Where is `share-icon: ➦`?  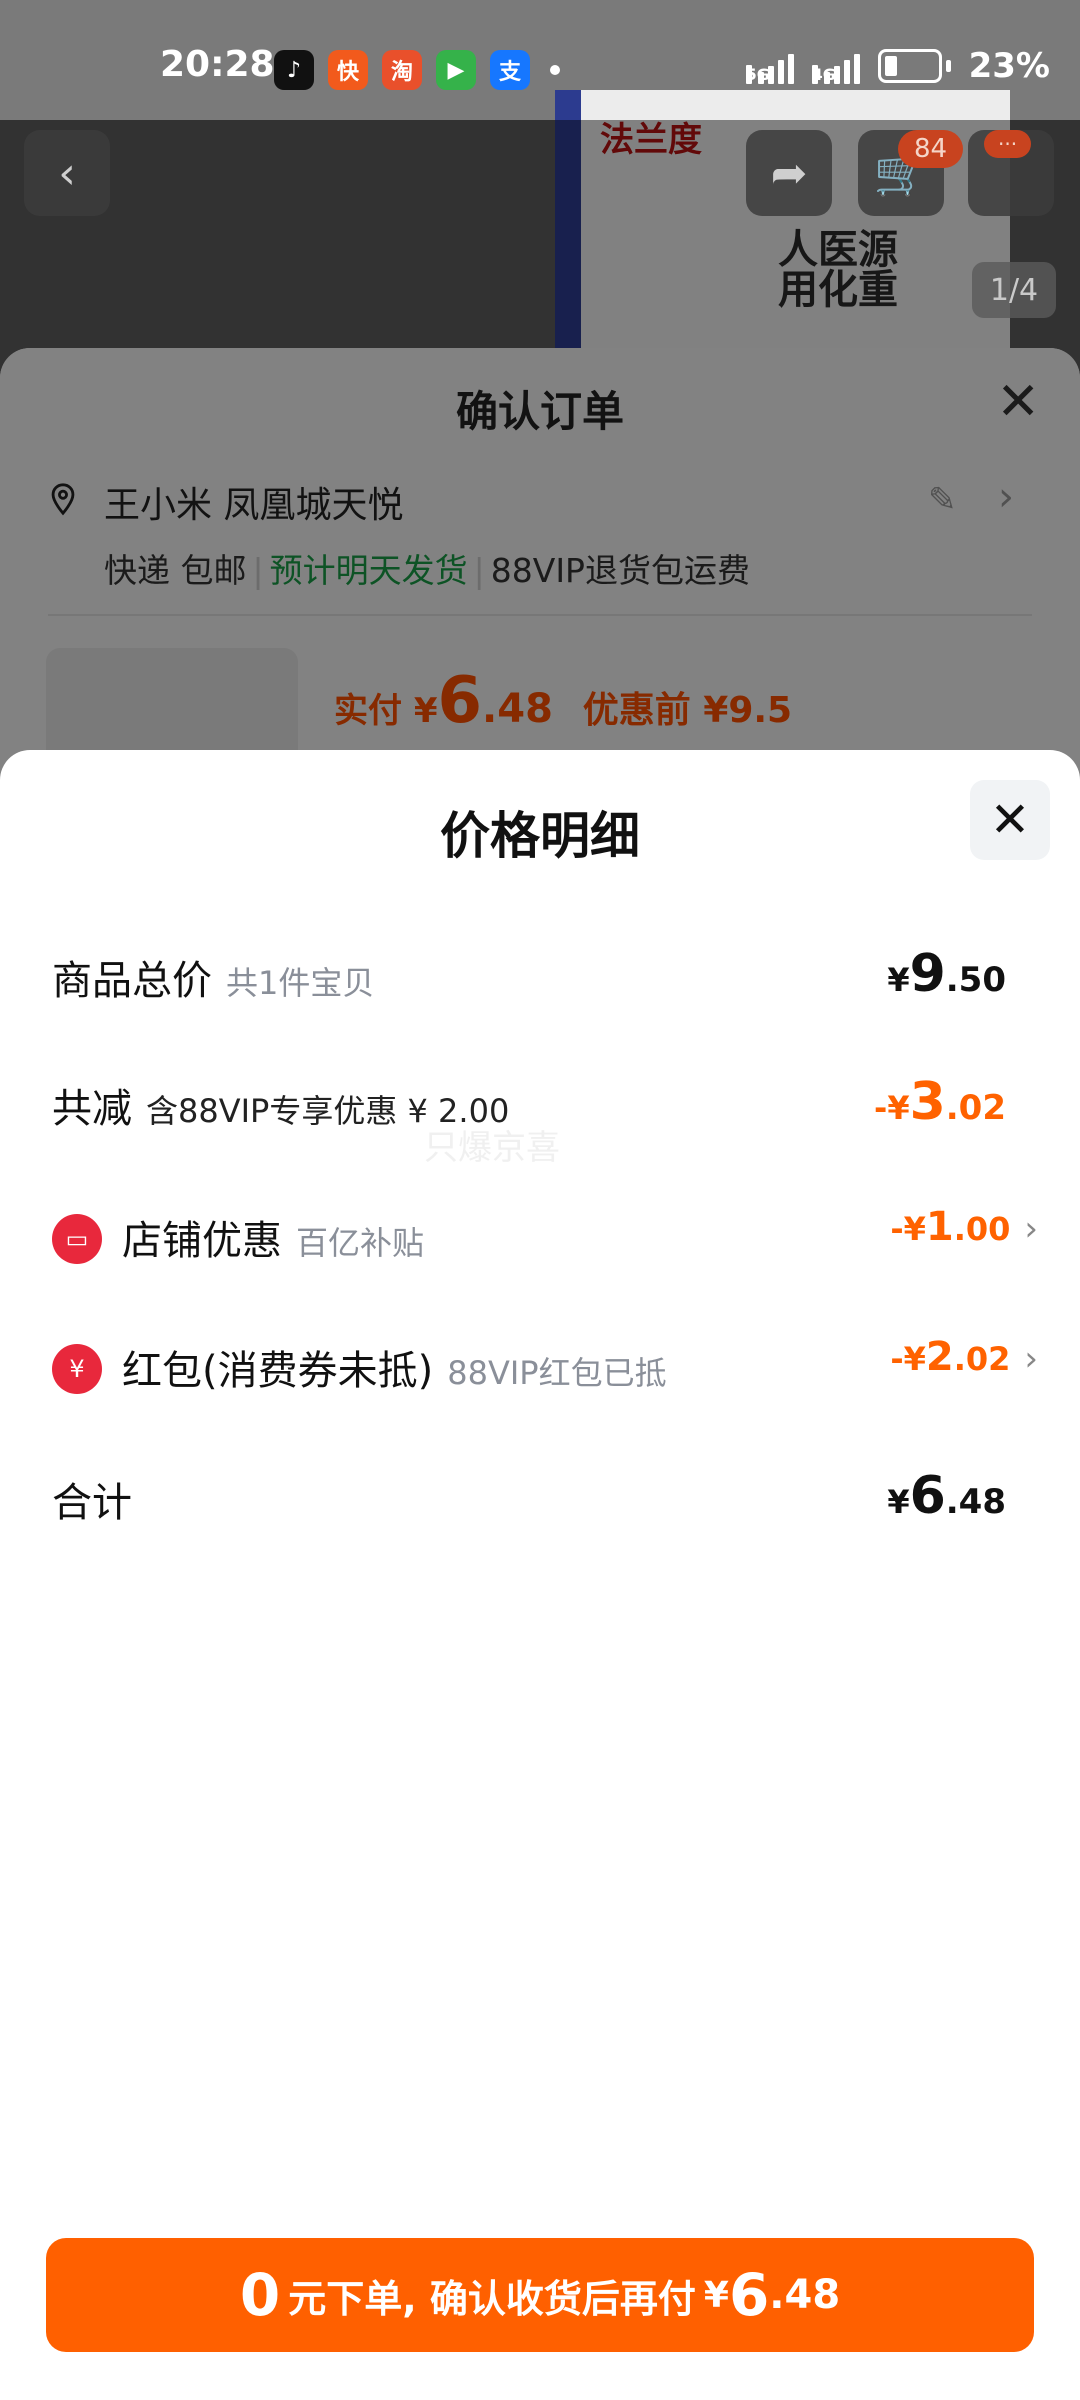
share-icon: ➦ is located at coordinates (789, 173).